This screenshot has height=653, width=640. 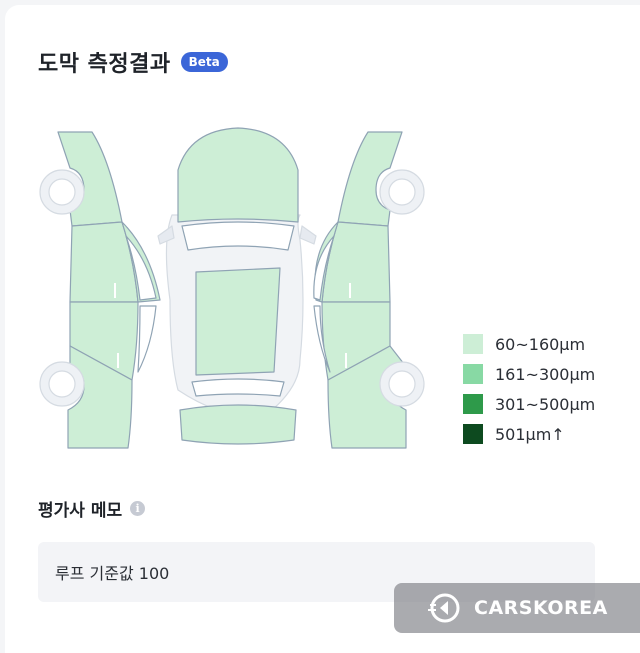 I want to click on car-right-side-view, so click(x=369, y=290).